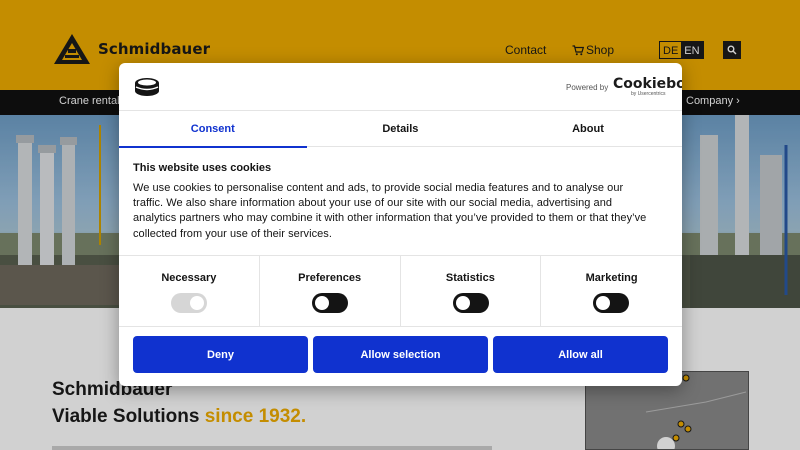  I want to click on tab-about: About, so click(588, 129).